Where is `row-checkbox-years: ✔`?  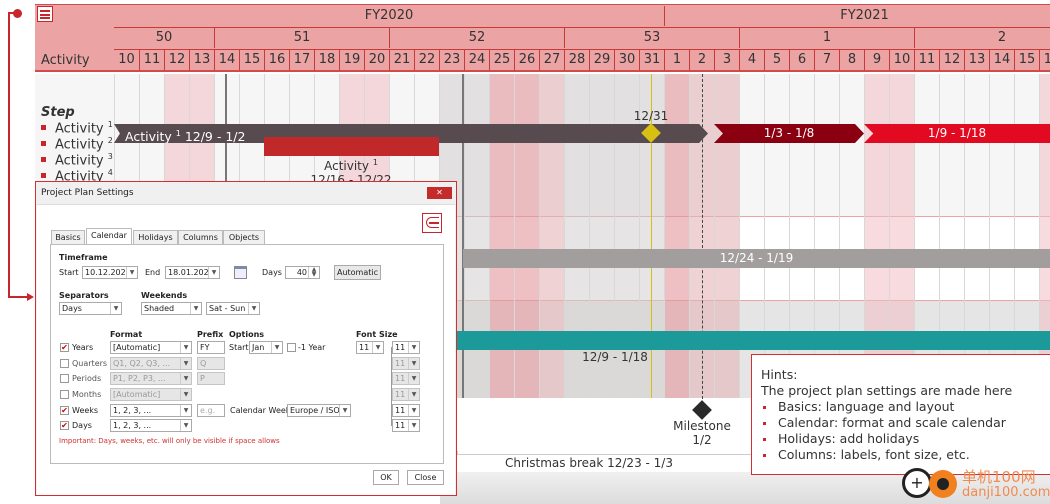
row-checkbox-years: ✔ is located at coordinates (64, 347).